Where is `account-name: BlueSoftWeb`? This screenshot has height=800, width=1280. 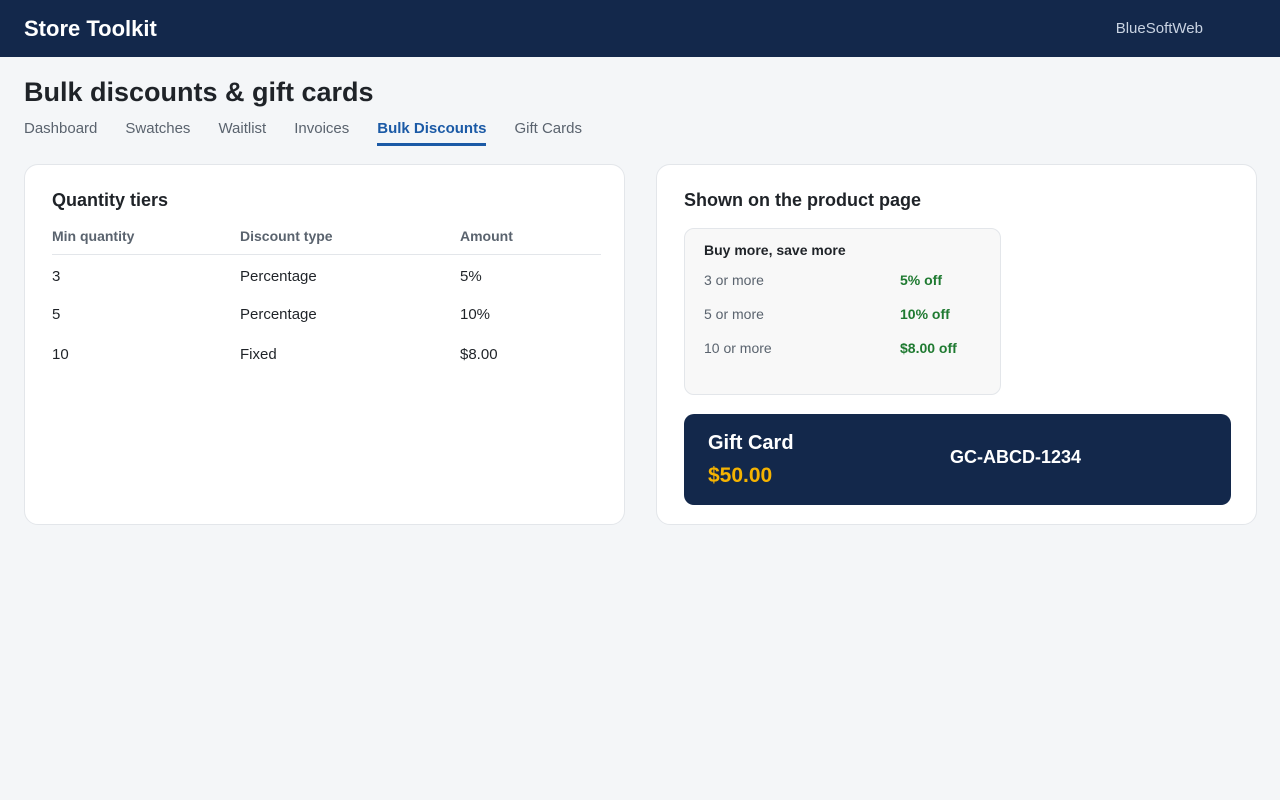
account-name: BlueSoftWeb is located at coordinates (1159, 28).